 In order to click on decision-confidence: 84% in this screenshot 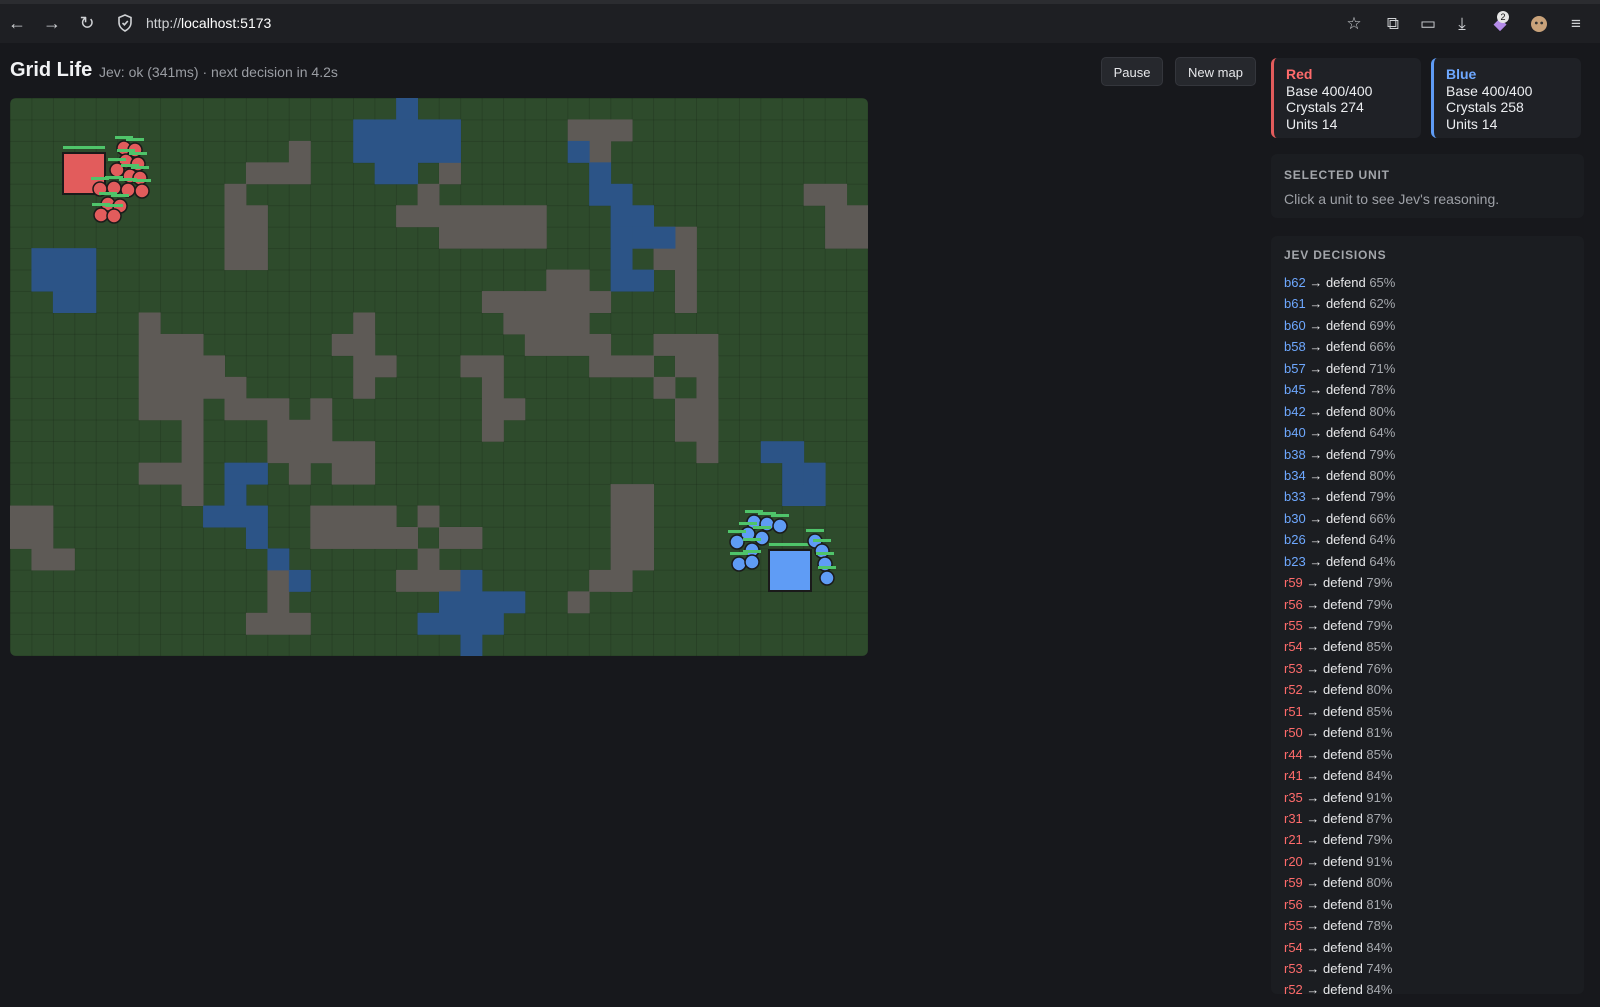, I will do `click(1379, 947)`.